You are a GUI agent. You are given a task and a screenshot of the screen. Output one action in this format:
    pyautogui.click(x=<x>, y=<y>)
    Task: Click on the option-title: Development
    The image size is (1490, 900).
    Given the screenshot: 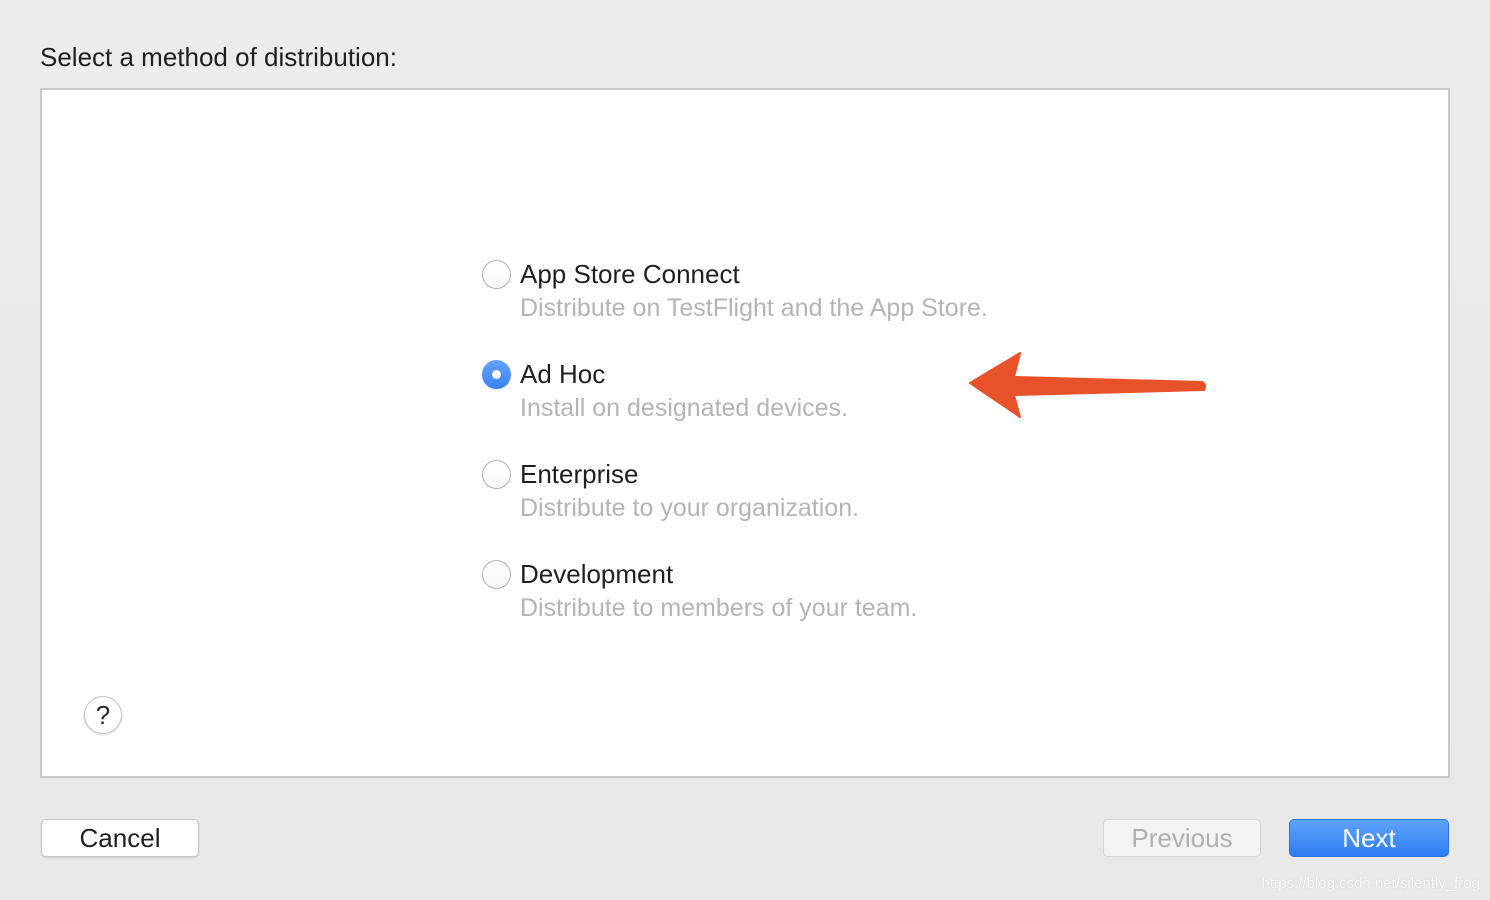 What is the action you would take?
    pyautogui.click(x=597, y=574)
    